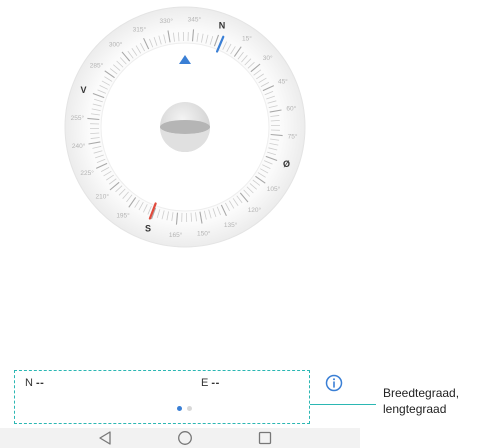  Describe the element at coordinates (87, 173) in the screenshot. I see `degree-label: 225°` at that location.